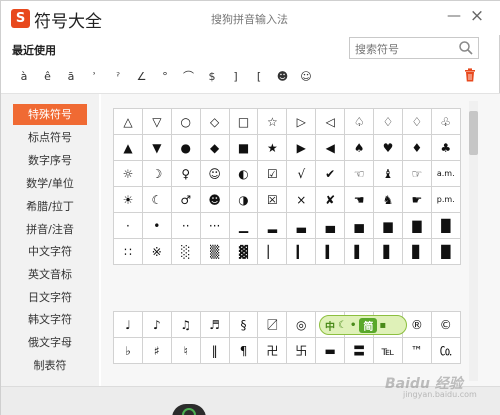  I want to click on ime-mode-label: 中, so click(330, 325).